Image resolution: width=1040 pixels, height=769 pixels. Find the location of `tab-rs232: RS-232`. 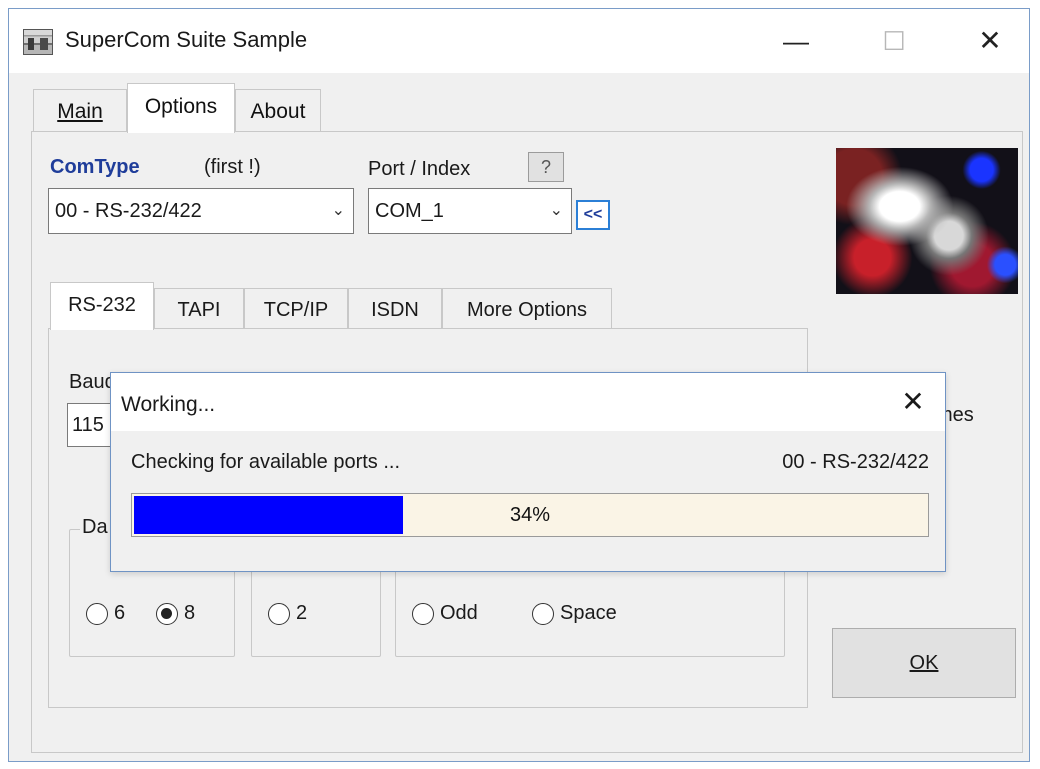

tab-rs232: RS-232 is located at coordinates (102, 306).